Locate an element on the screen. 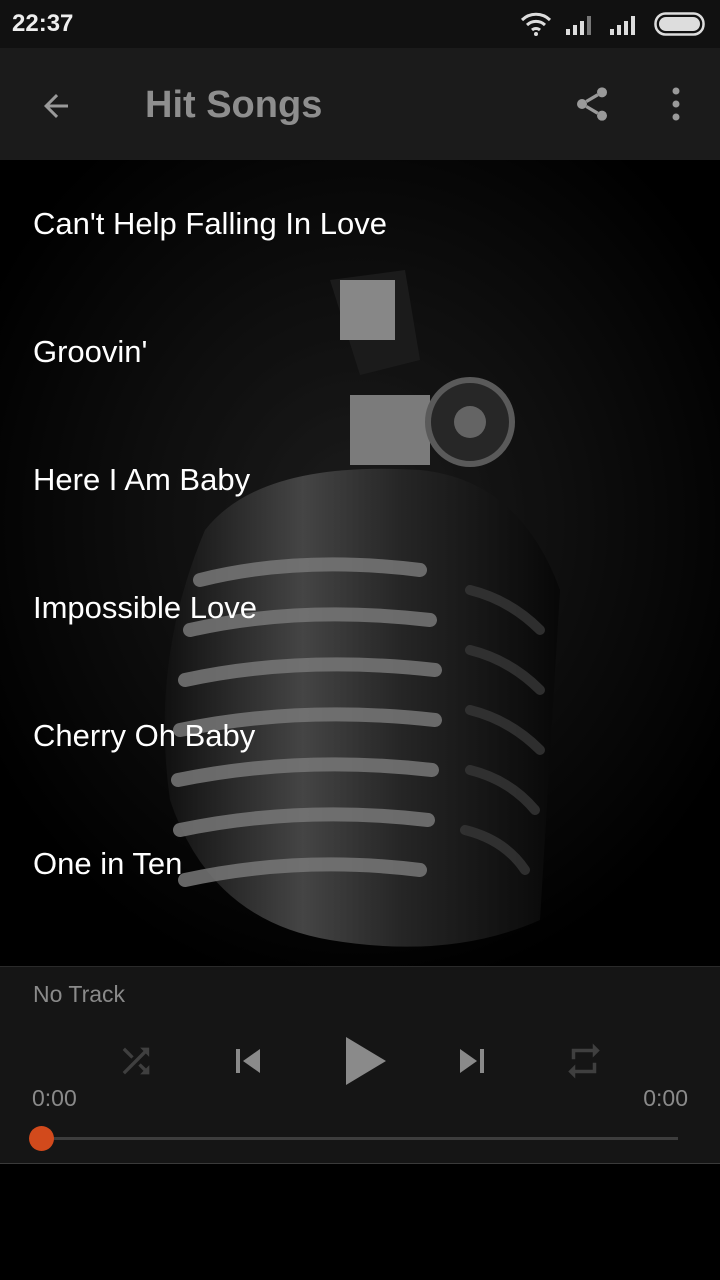 Image resolution: width=720 pixels, height=1280 pixels. song-item: Can't Help Falling In Love is located at coordinates (360, 224).